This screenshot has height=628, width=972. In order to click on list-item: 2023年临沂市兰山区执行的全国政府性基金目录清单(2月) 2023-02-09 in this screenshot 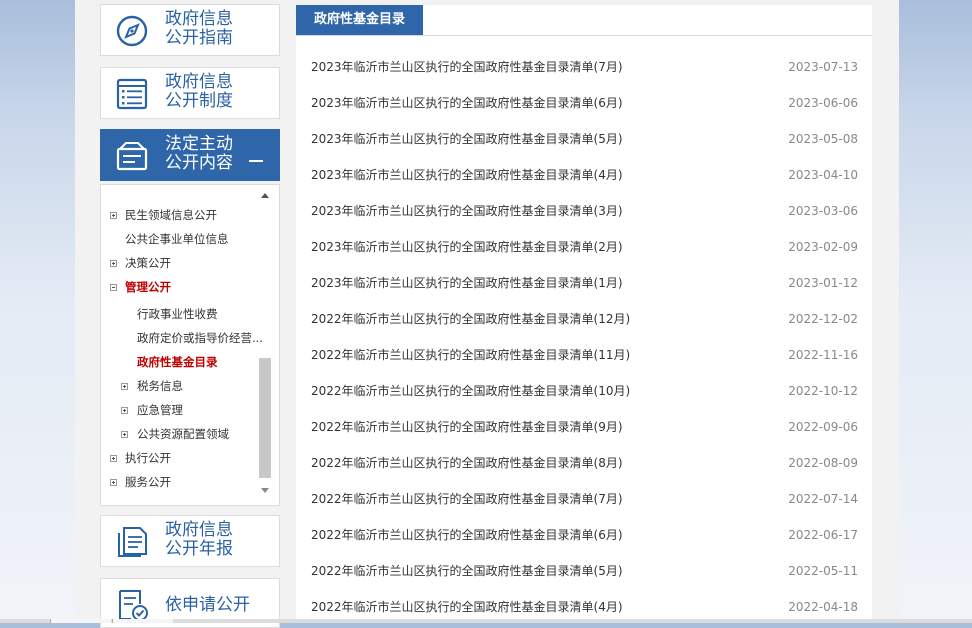, I will do `click(584, 247)`.